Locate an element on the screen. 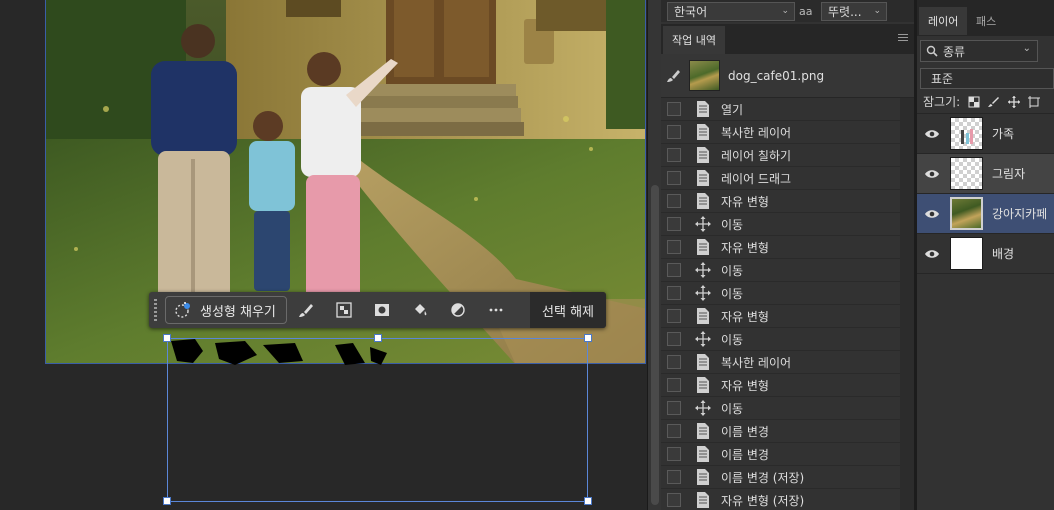 The image size is (1054, 510). history-step: 이름 변경 (저장) is located at coordinates (780, 477).